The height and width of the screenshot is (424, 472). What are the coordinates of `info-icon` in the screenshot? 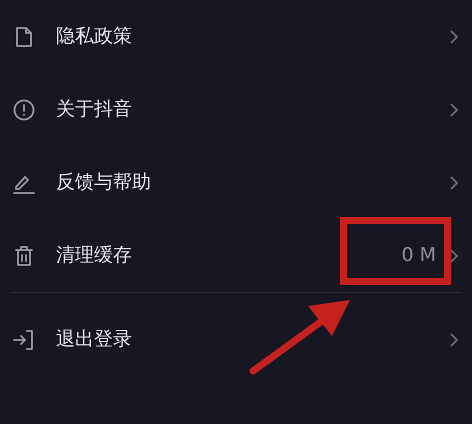 It's located at (24, 110).